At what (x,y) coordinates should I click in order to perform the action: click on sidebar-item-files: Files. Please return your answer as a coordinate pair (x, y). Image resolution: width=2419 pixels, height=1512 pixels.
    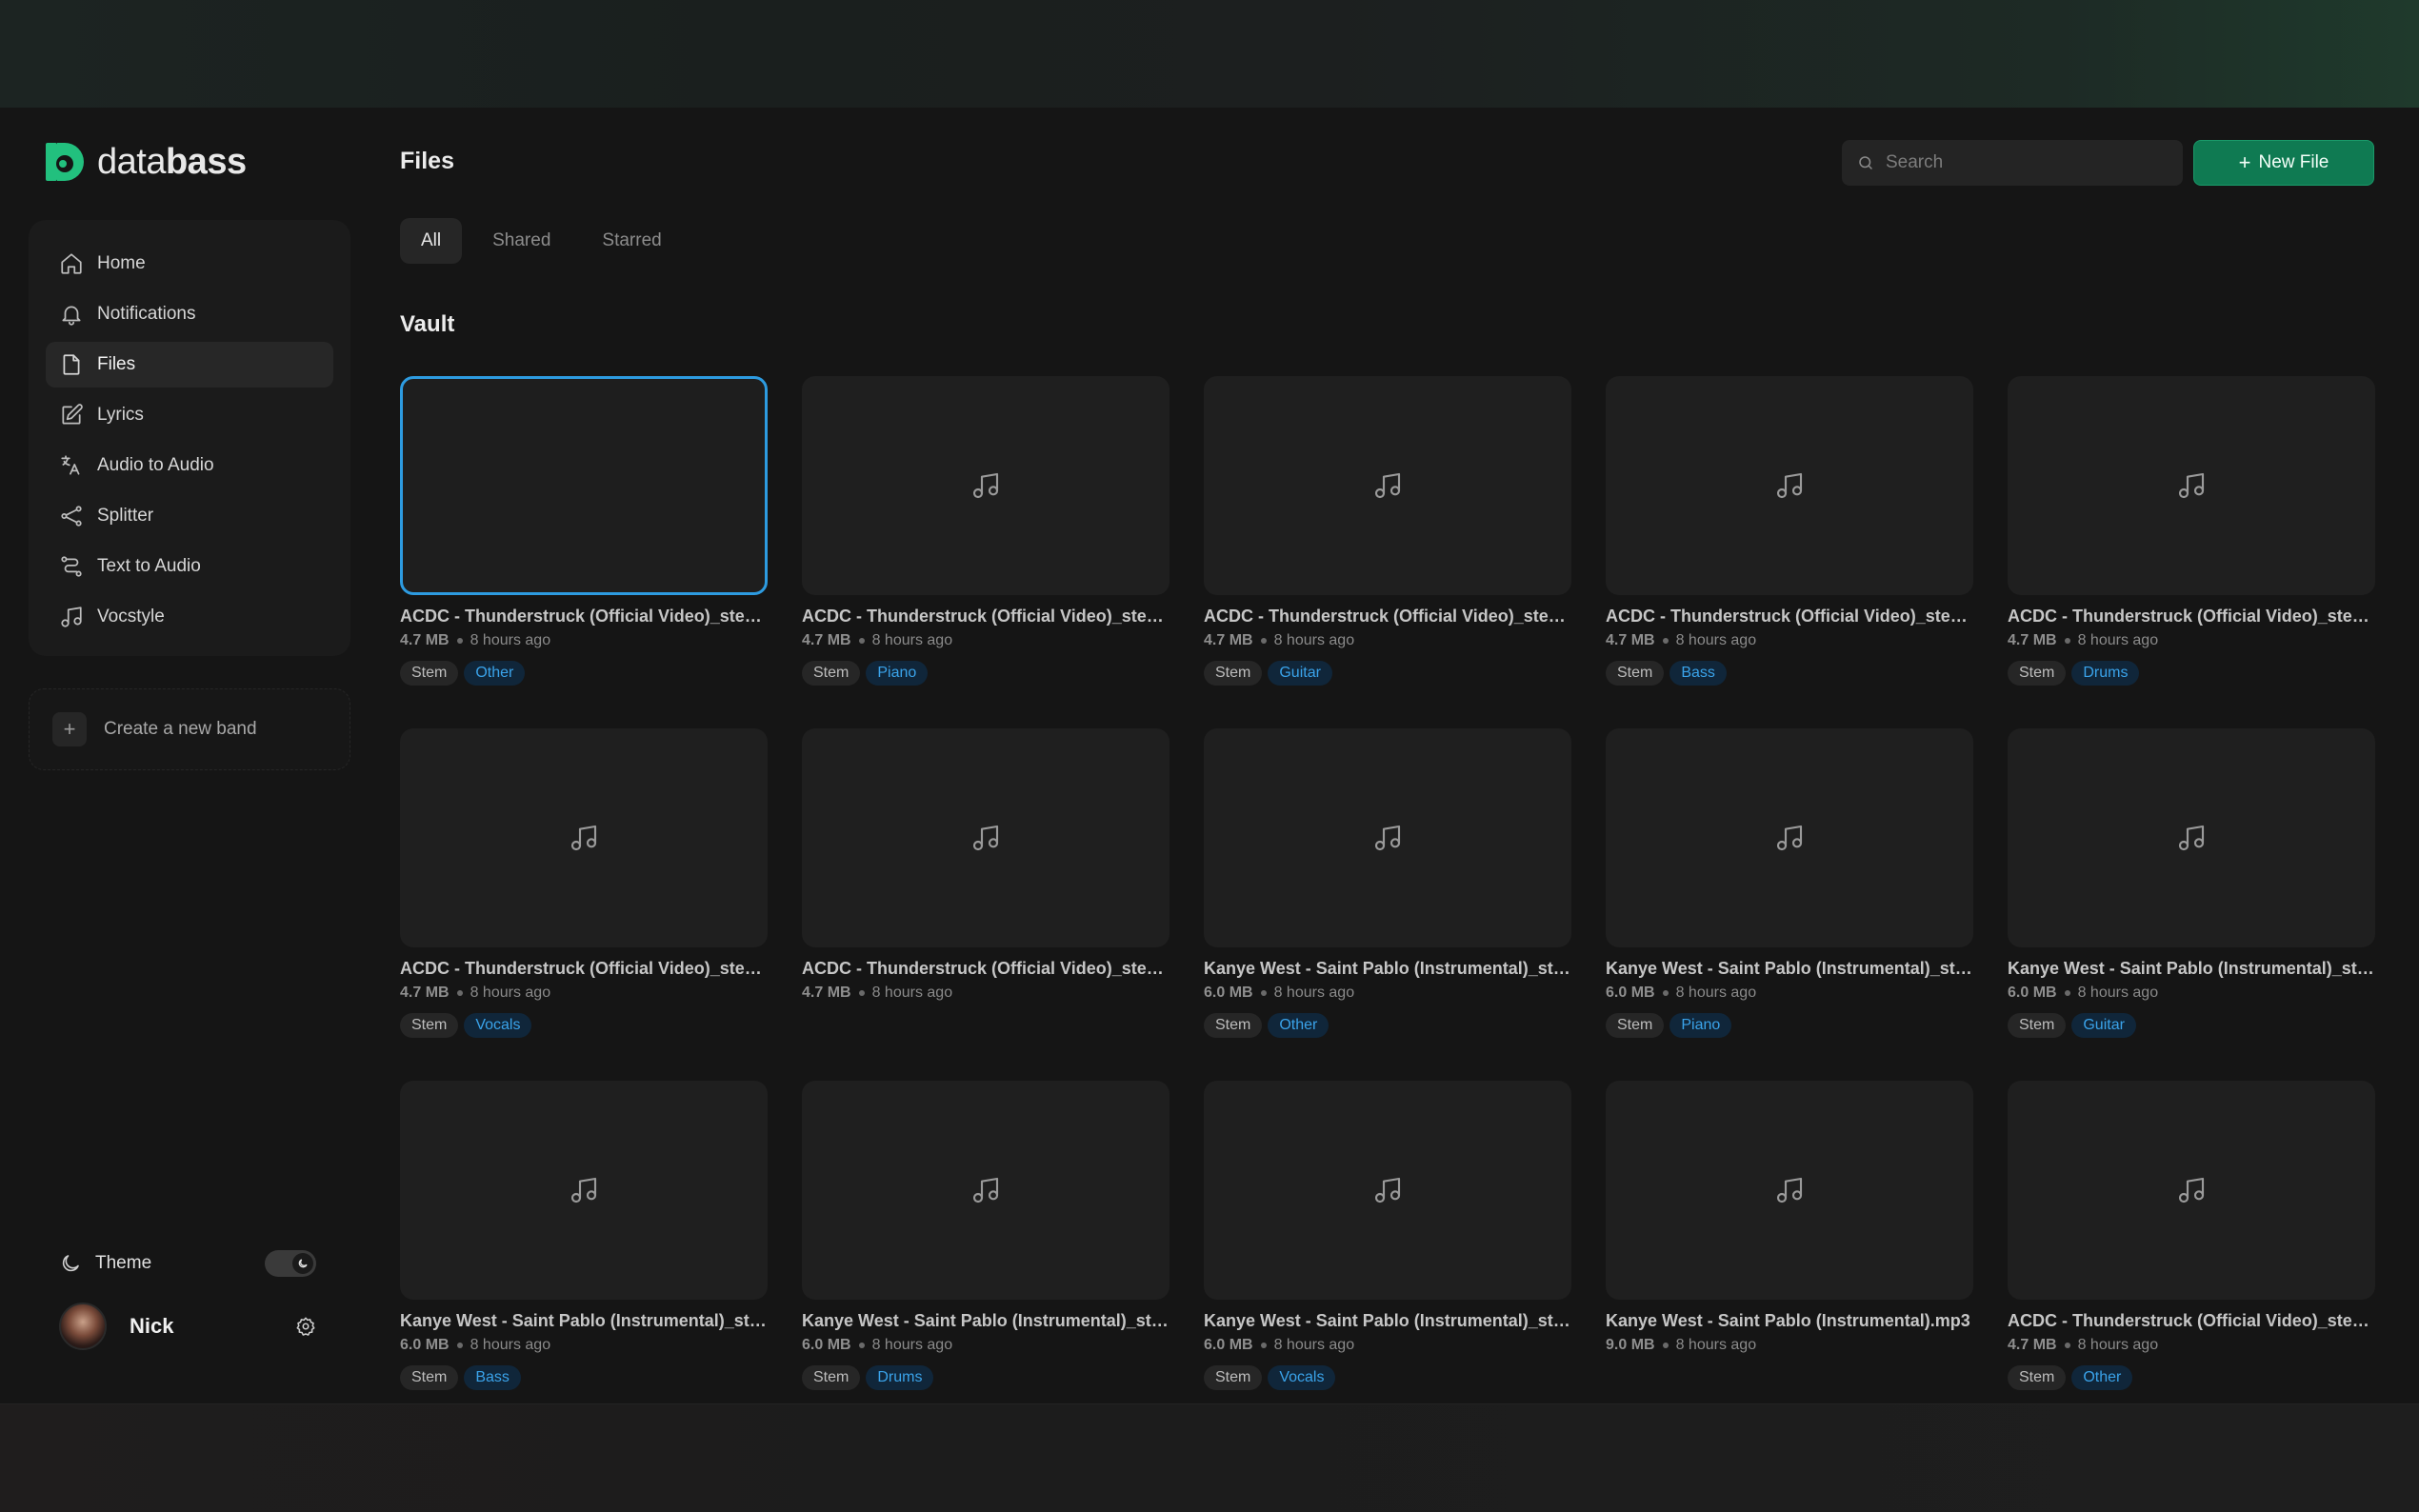
    Looking at the image, I should click on (189, 365).